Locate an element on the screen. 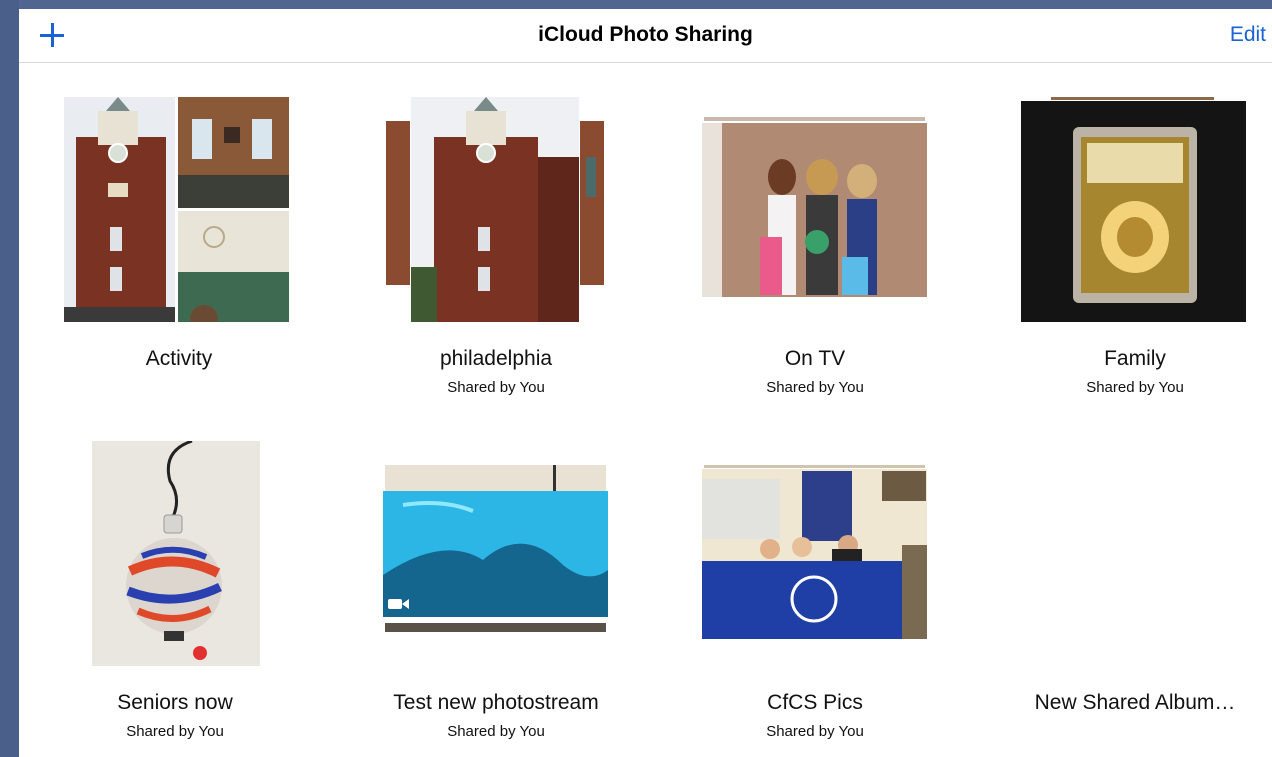 The width and height of the screenshot is (1272, 757). edit-button: Edit is located at coordinates (1248, 35).